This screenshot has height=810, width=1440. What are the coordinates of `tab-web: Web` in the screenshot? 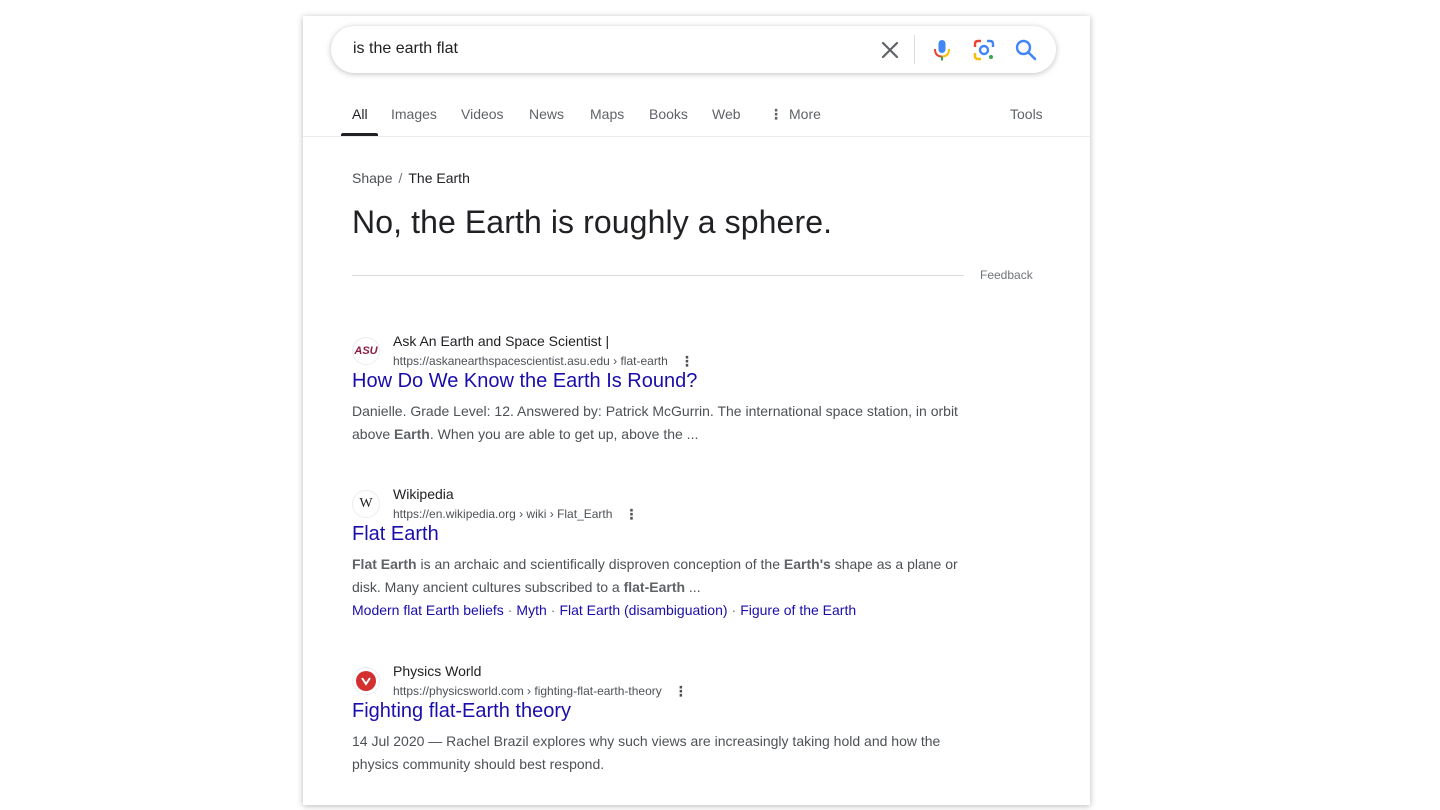 It's located at (726, 114).